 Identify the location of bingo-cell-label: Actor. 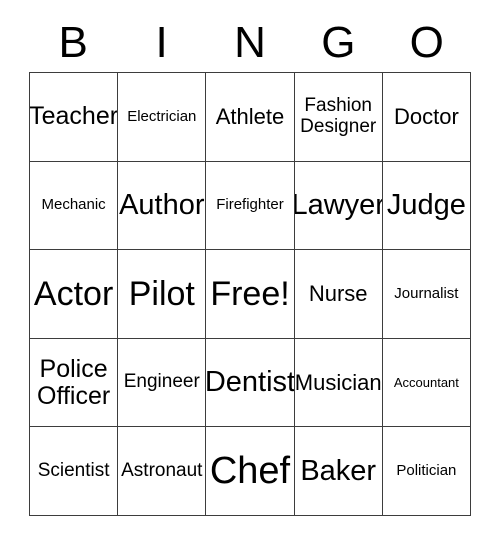
(73, 293).